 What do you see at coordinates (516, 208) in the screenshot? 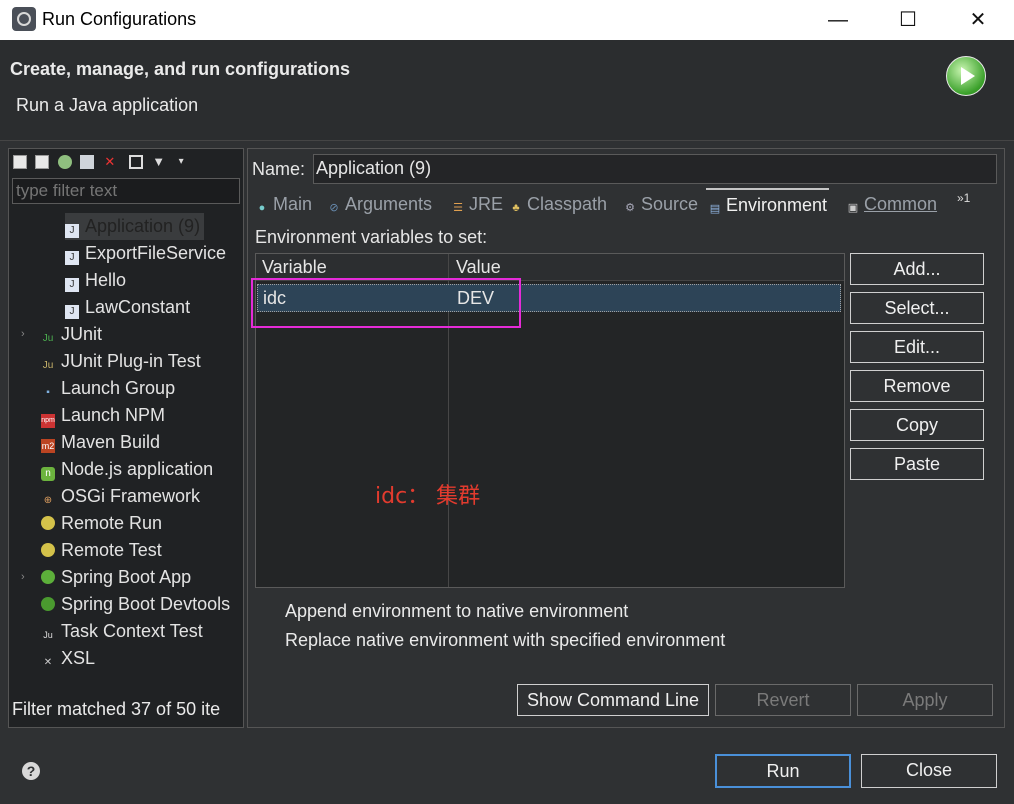
I see `classpath-tab-icon: ♣` at bounding box center [516, 208].